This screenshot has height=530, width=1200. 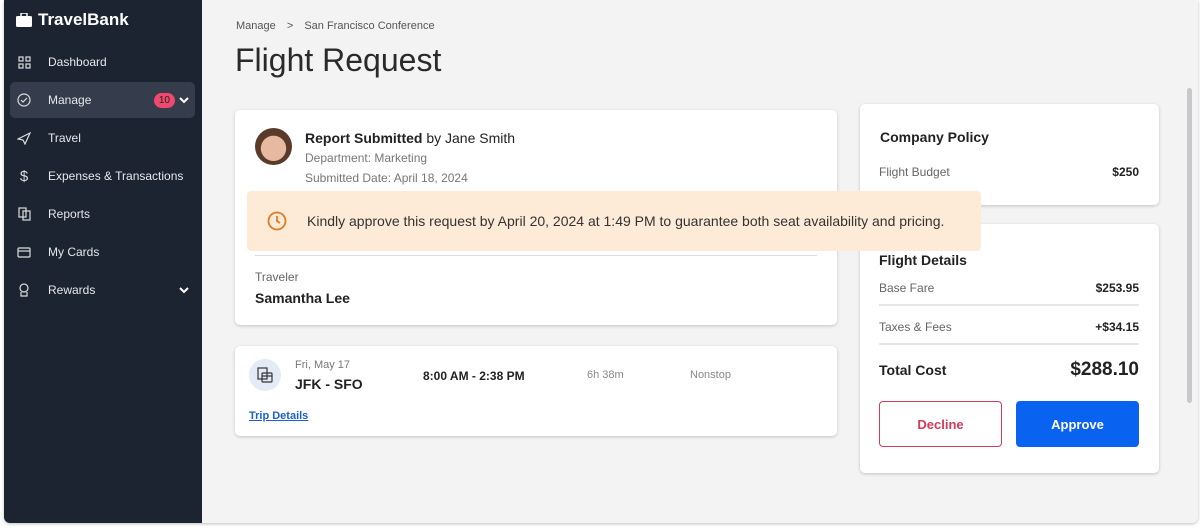 I want to click on count-badge: 10, so click(x=164, y=100).